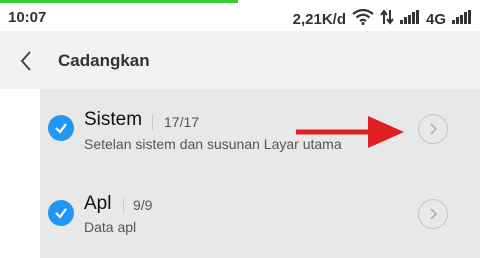 Image resolution: width=480 pixels, height=258 pixels. Describe the element at coordinates (409, 19) in the screenshot. I see `signal-icon` at that location.